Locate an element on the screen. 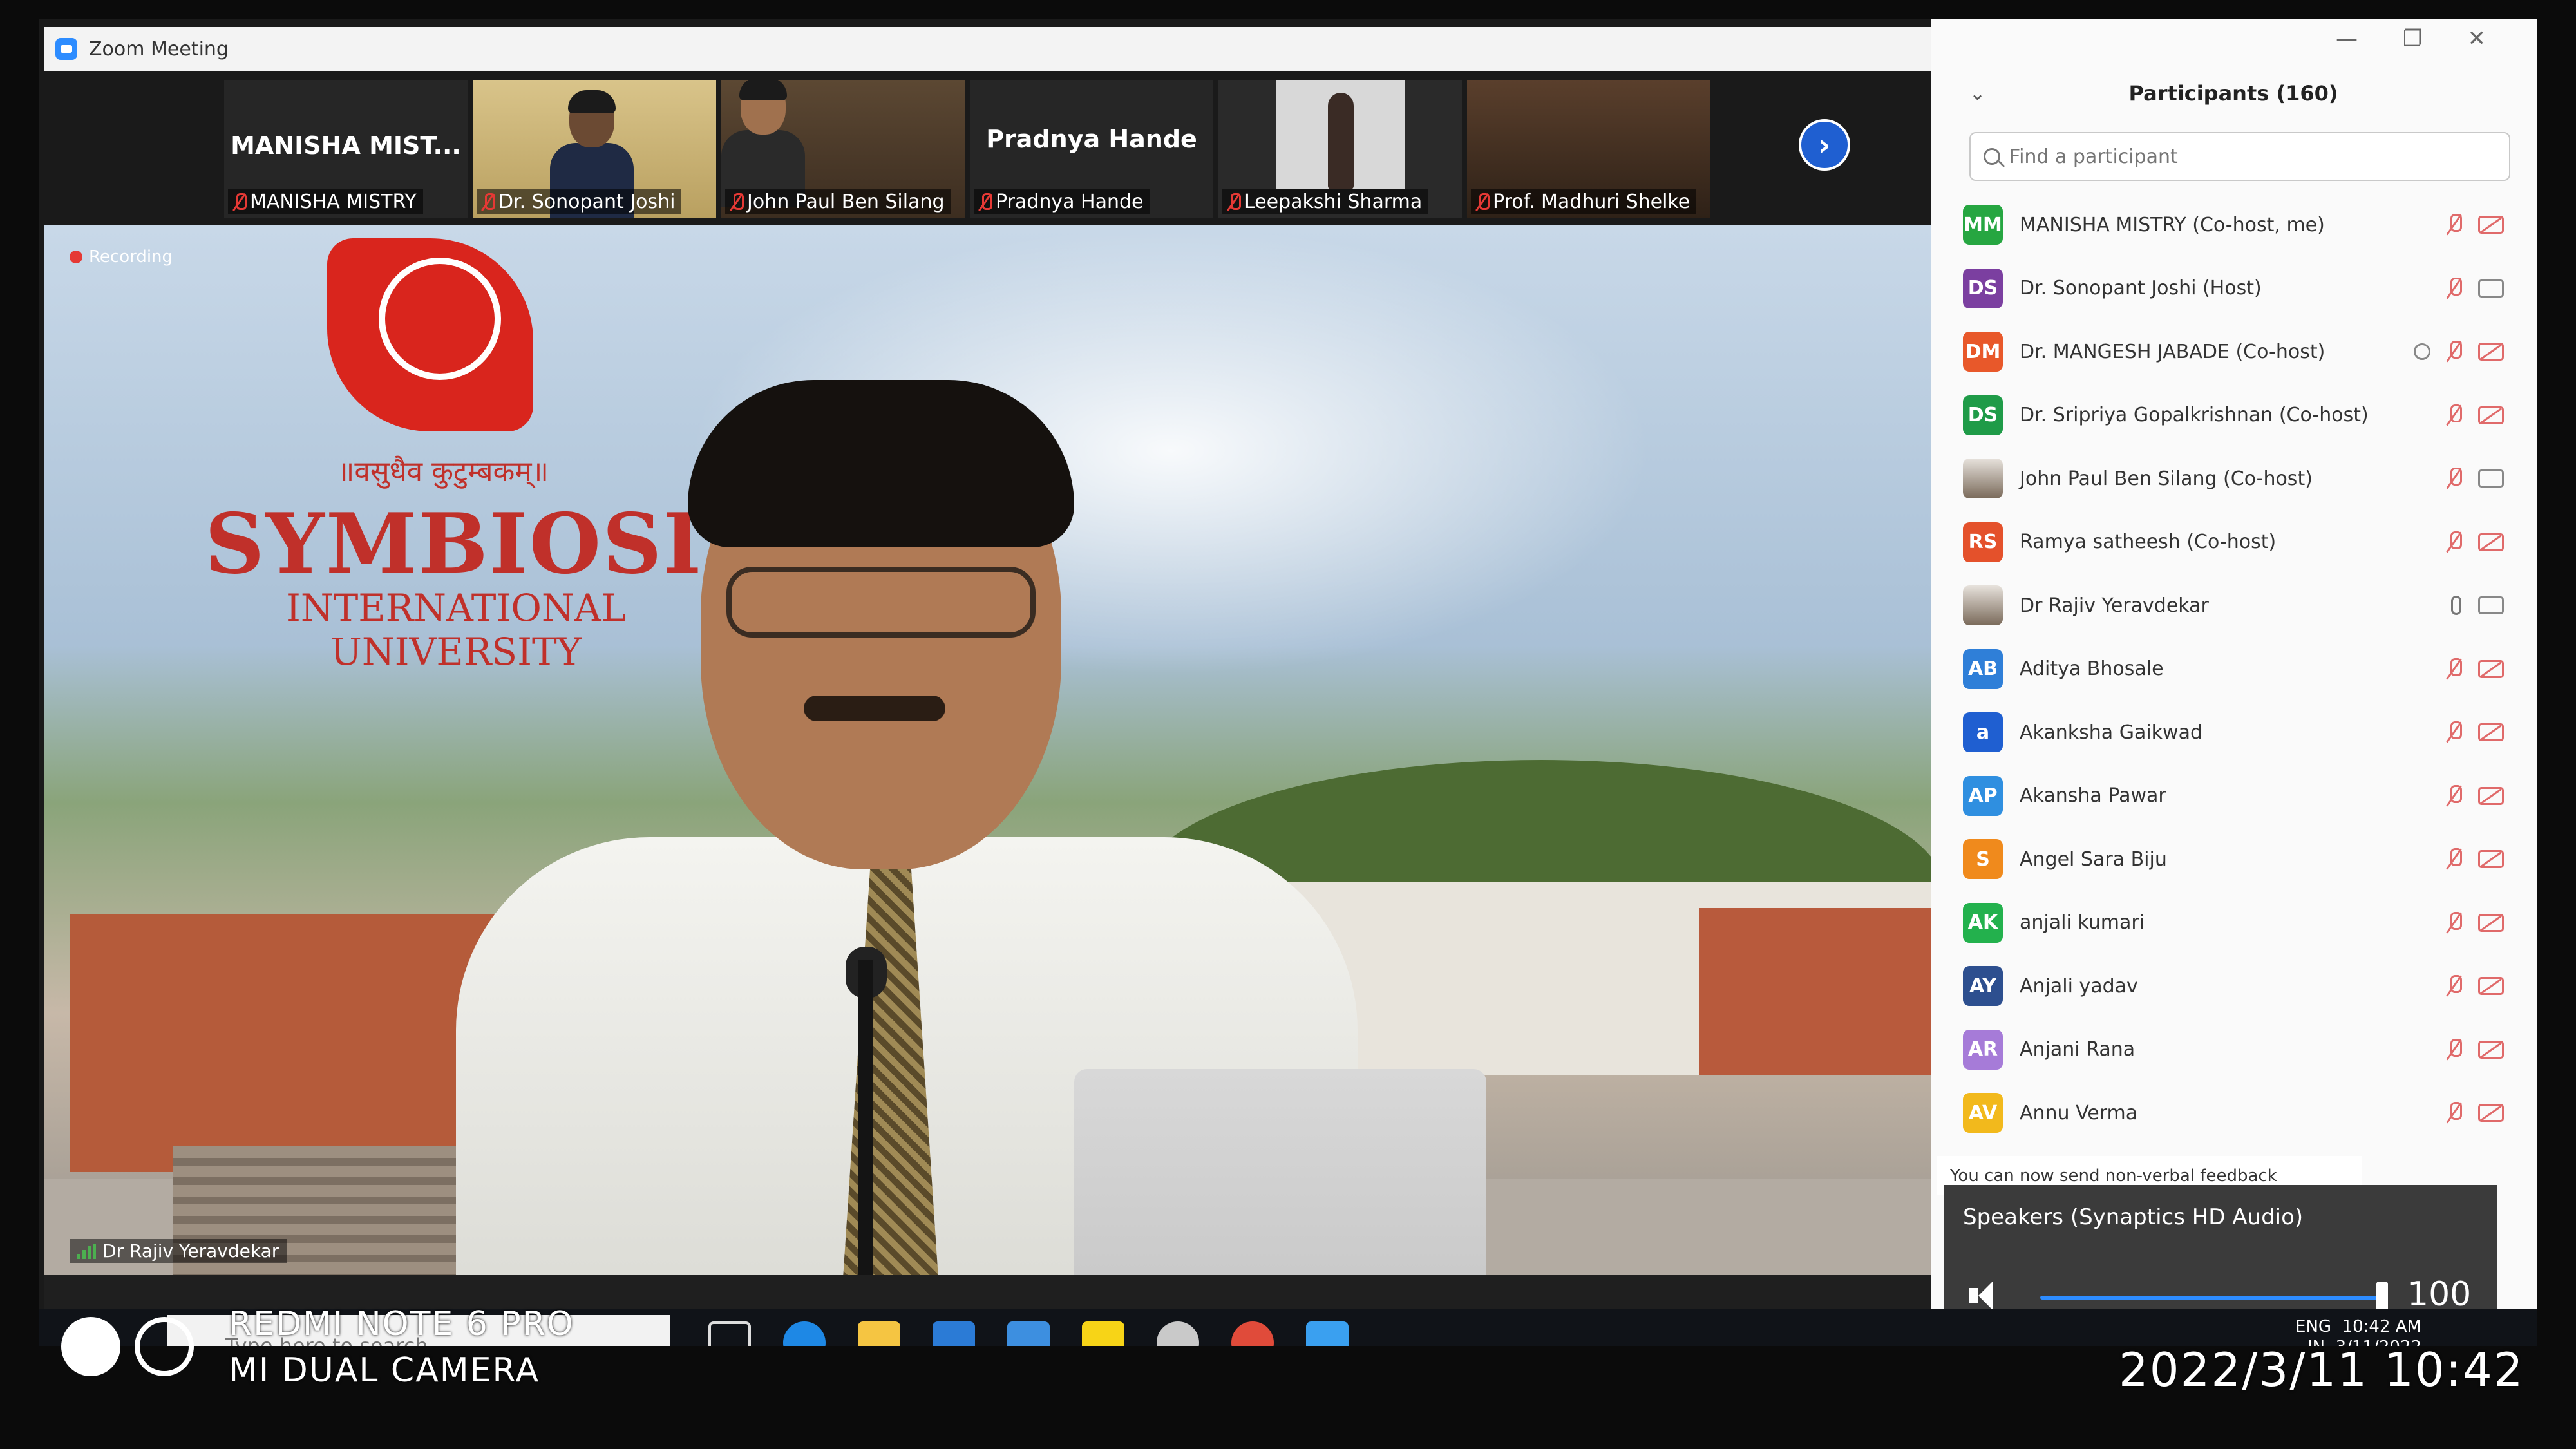 This screenshot has height=1449, width=2576. window-title: Zoom Meeting is located at coordinates (159, 49).